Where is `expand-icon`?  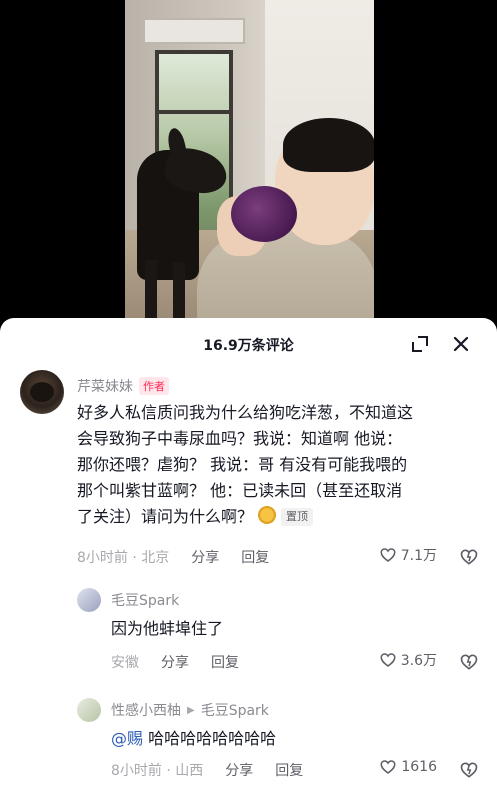
expand-icon is located at coordinates (420, 344).